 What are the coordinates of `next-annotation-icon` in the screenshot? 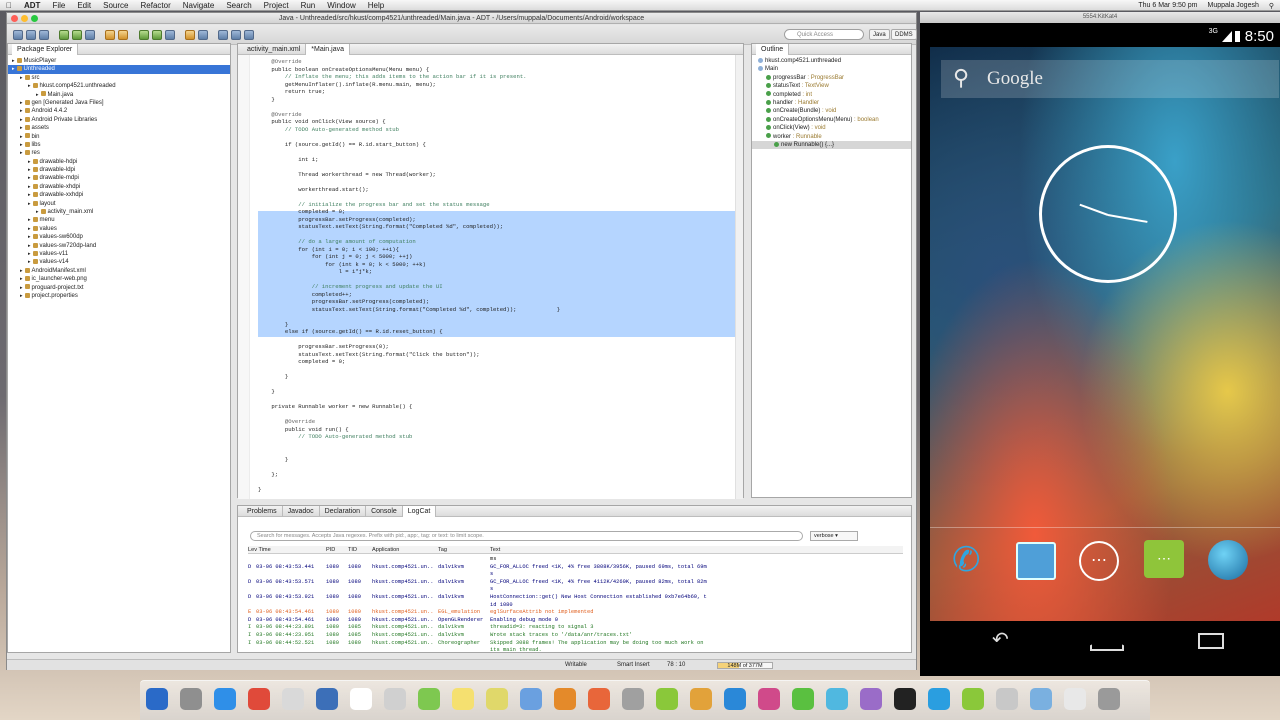 It's located at (223, 35).